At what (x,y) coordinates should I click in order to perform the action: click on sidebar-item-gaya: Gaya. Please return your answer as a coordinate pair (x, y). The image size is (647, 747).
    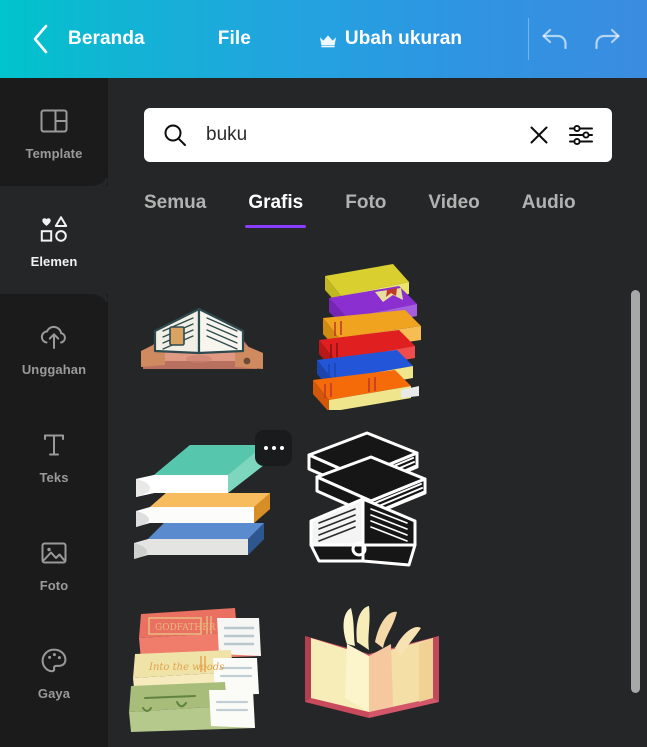
    Looking at the image, I should click on (54, 672).